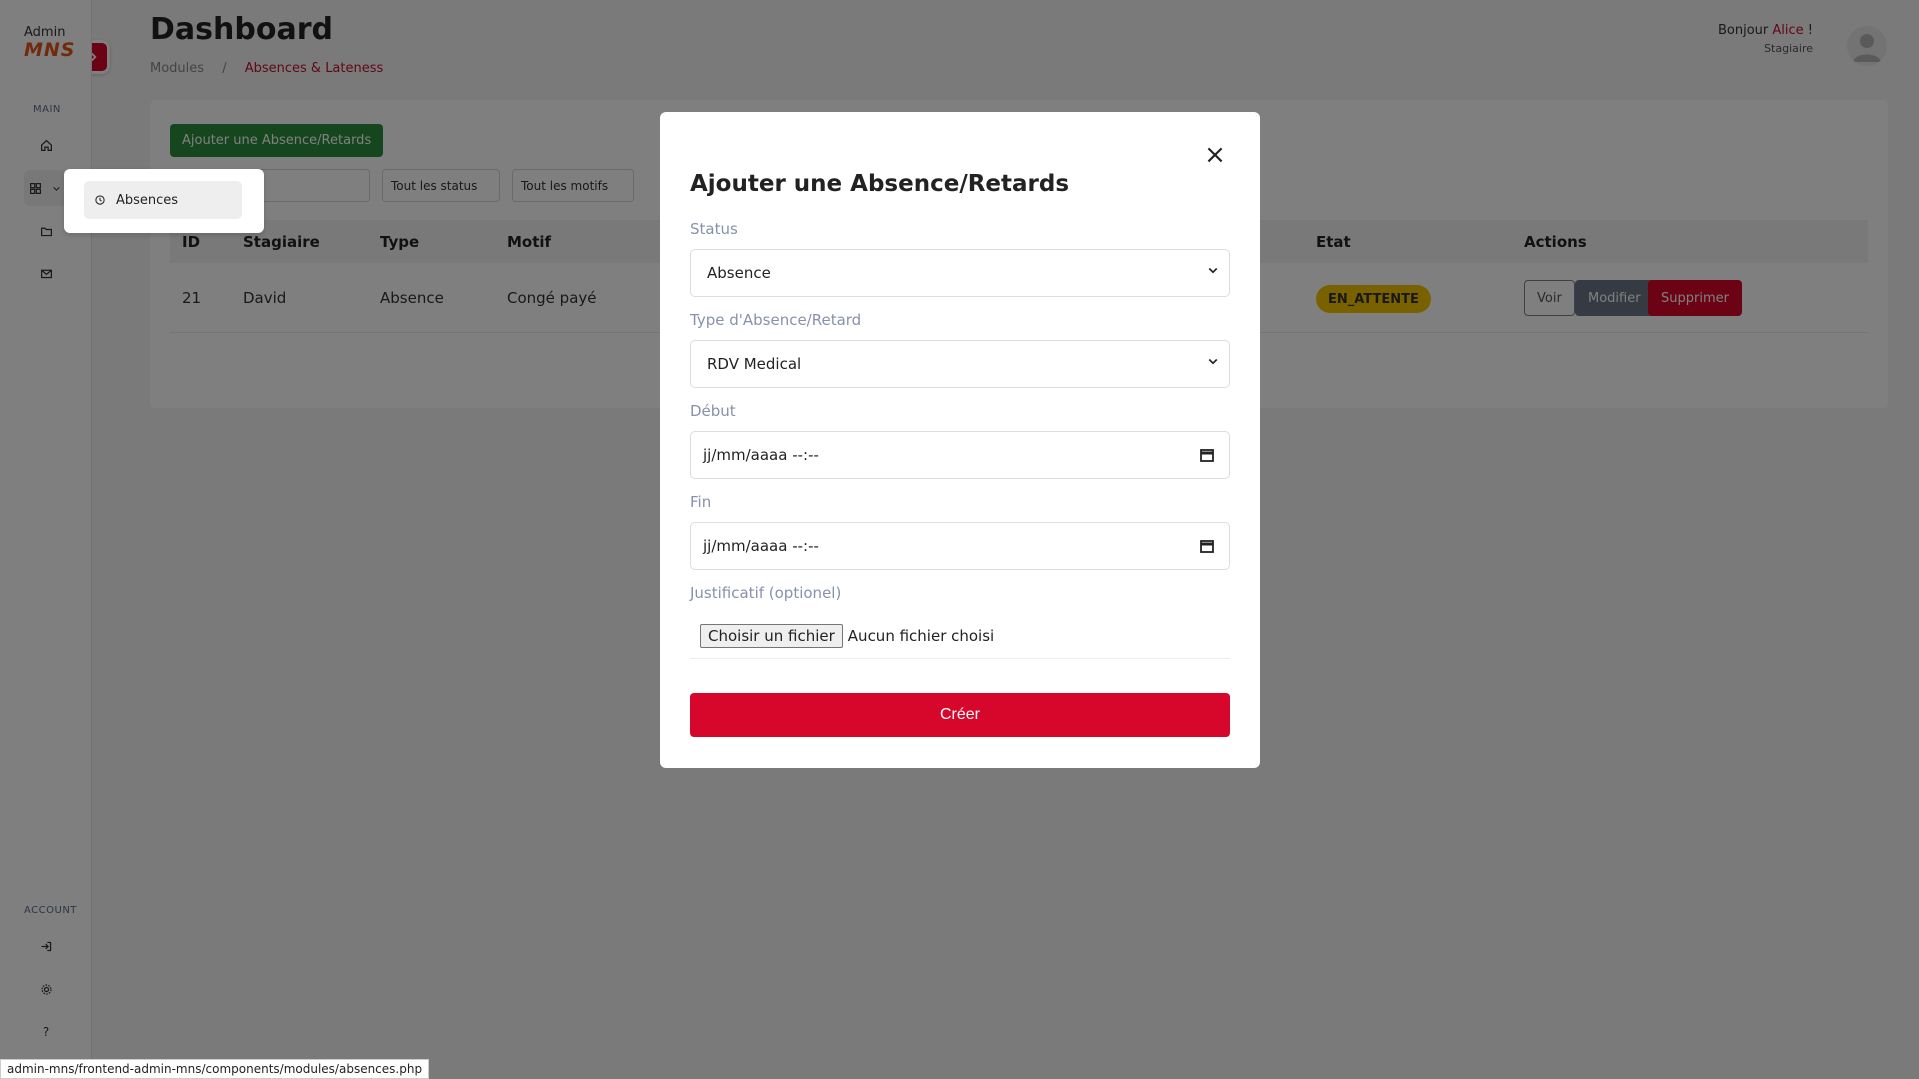 This screenshot has height=1079, width=1919. I want to click on modal-title: Ajouter une Absence/Retards, so click(880, 184).